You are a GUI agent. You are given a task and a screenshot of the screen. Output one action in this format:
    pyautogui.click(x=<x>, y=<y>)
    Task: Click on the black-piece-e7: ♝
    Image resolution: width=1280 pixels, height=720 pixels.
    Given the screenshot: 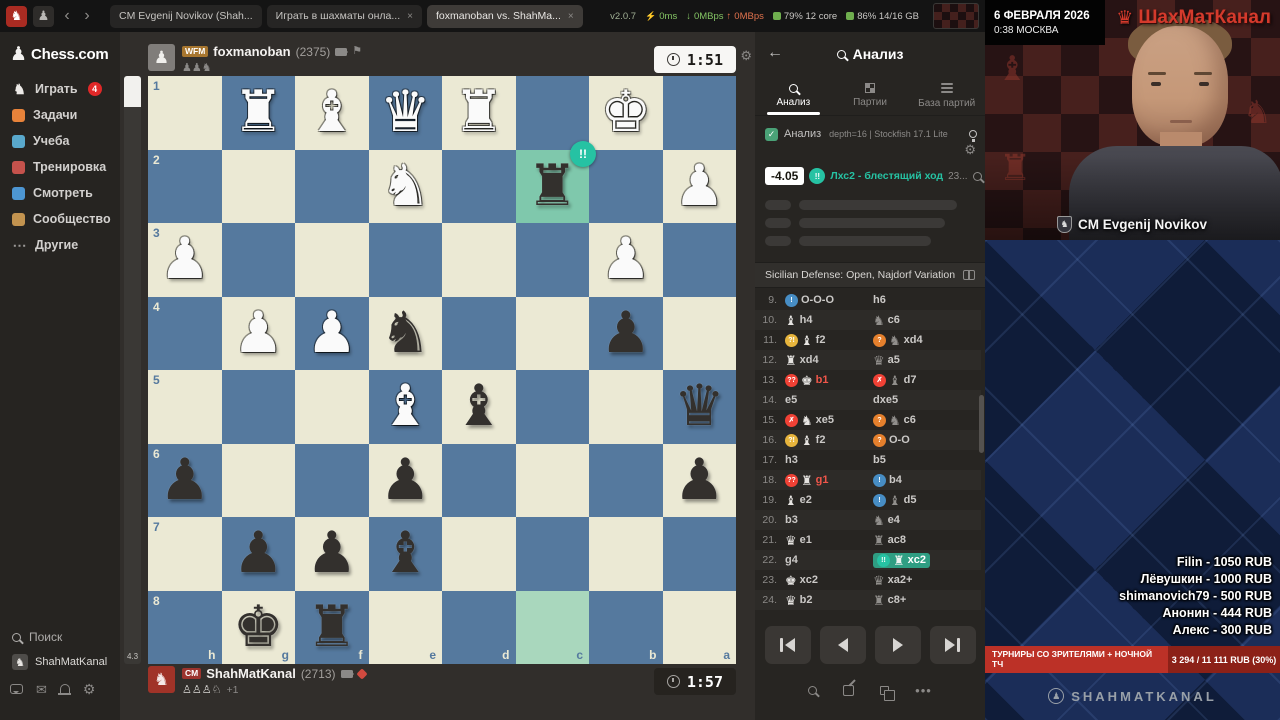 What is the action you would take?
    pyautogui.click(x=406, y=554)
    